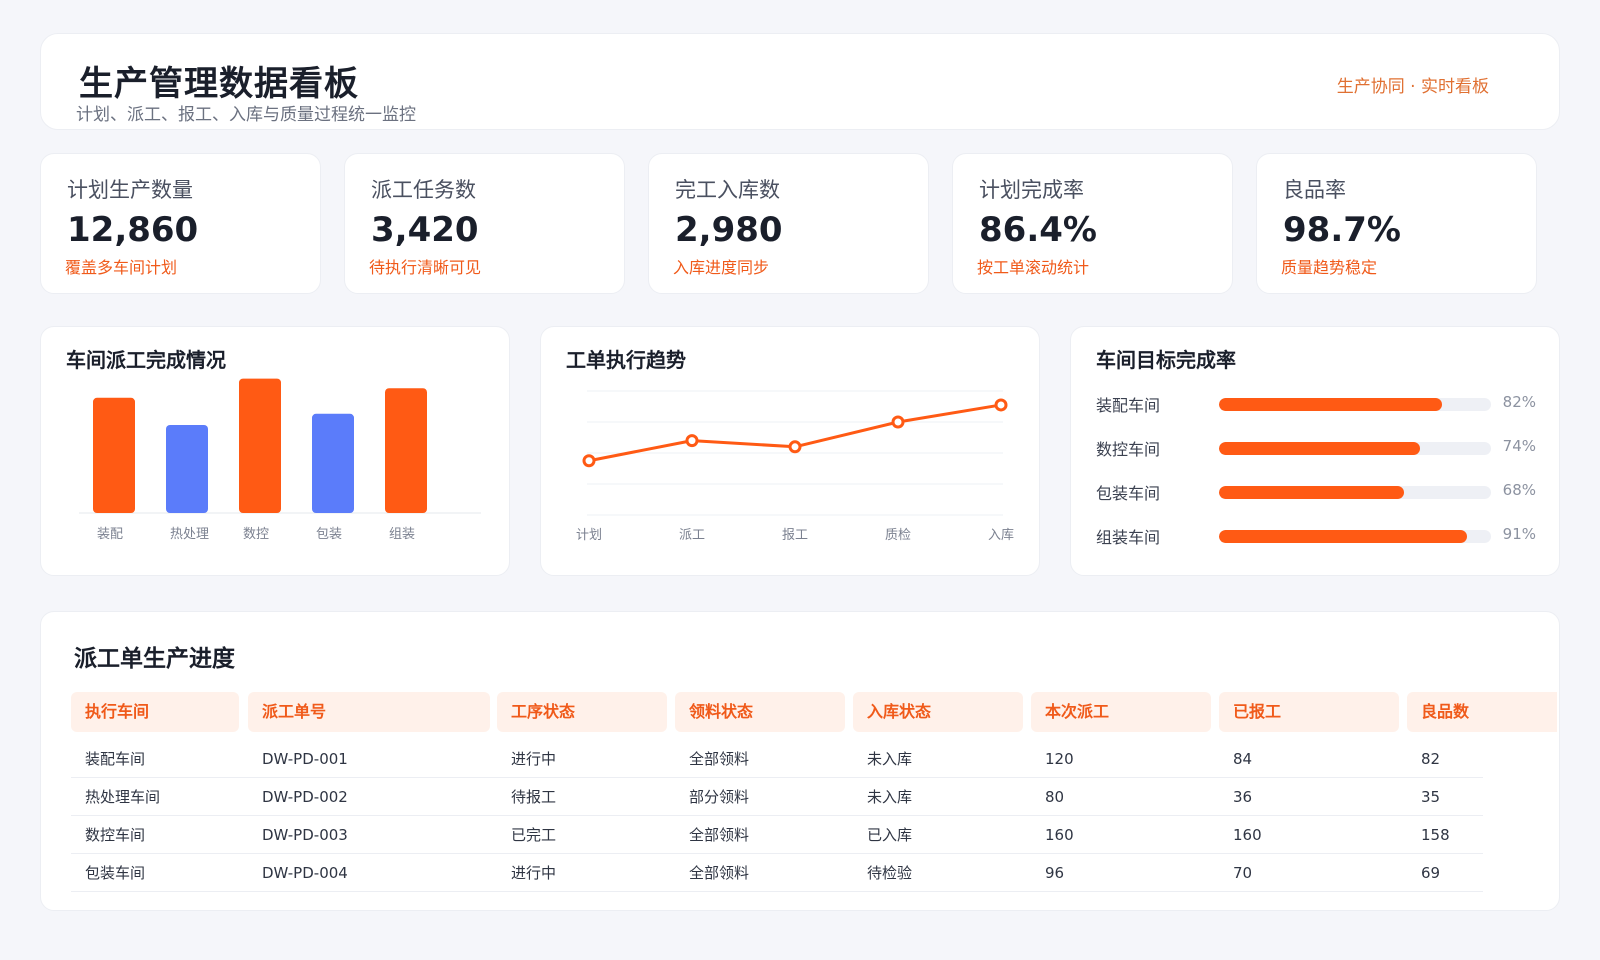 The width and height of the screenshot is (1600, 960). I want to click on cell-dispatch-qty: 120, so click(1059, 759).